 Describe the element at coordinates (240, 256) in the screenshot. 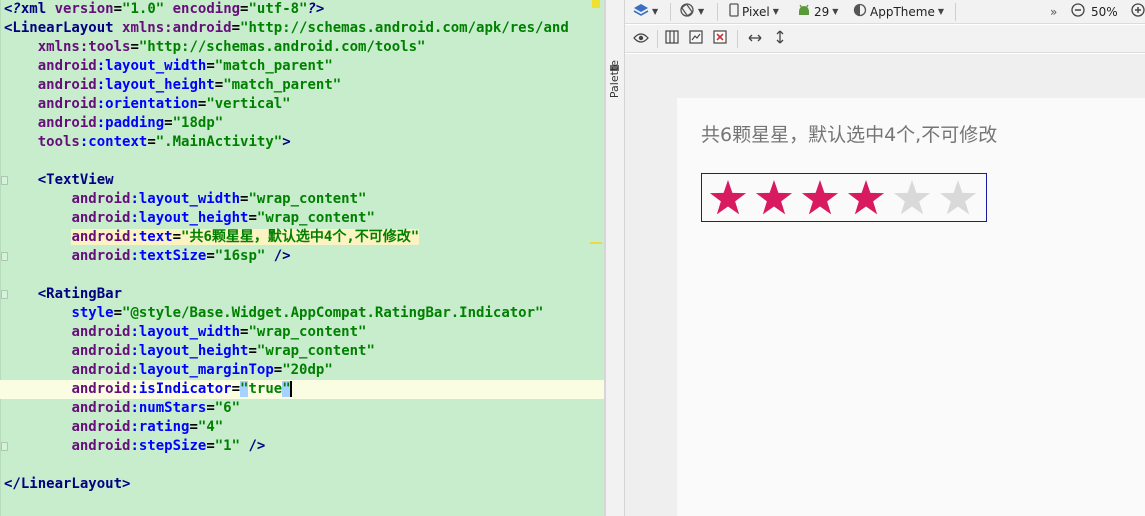

I see `code-token: "16sp"` at that location.